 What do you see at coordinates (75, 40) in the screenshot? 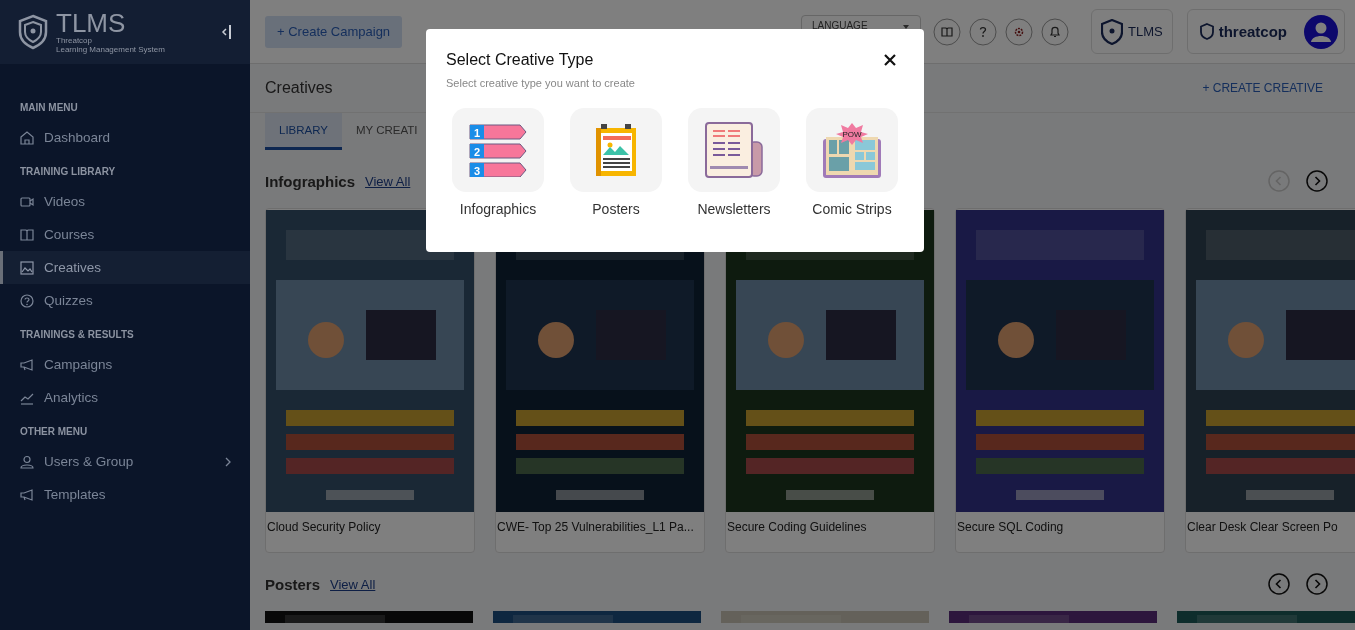
I see `logo-subtitle: Threatcop` at bounding box center [75, 40].